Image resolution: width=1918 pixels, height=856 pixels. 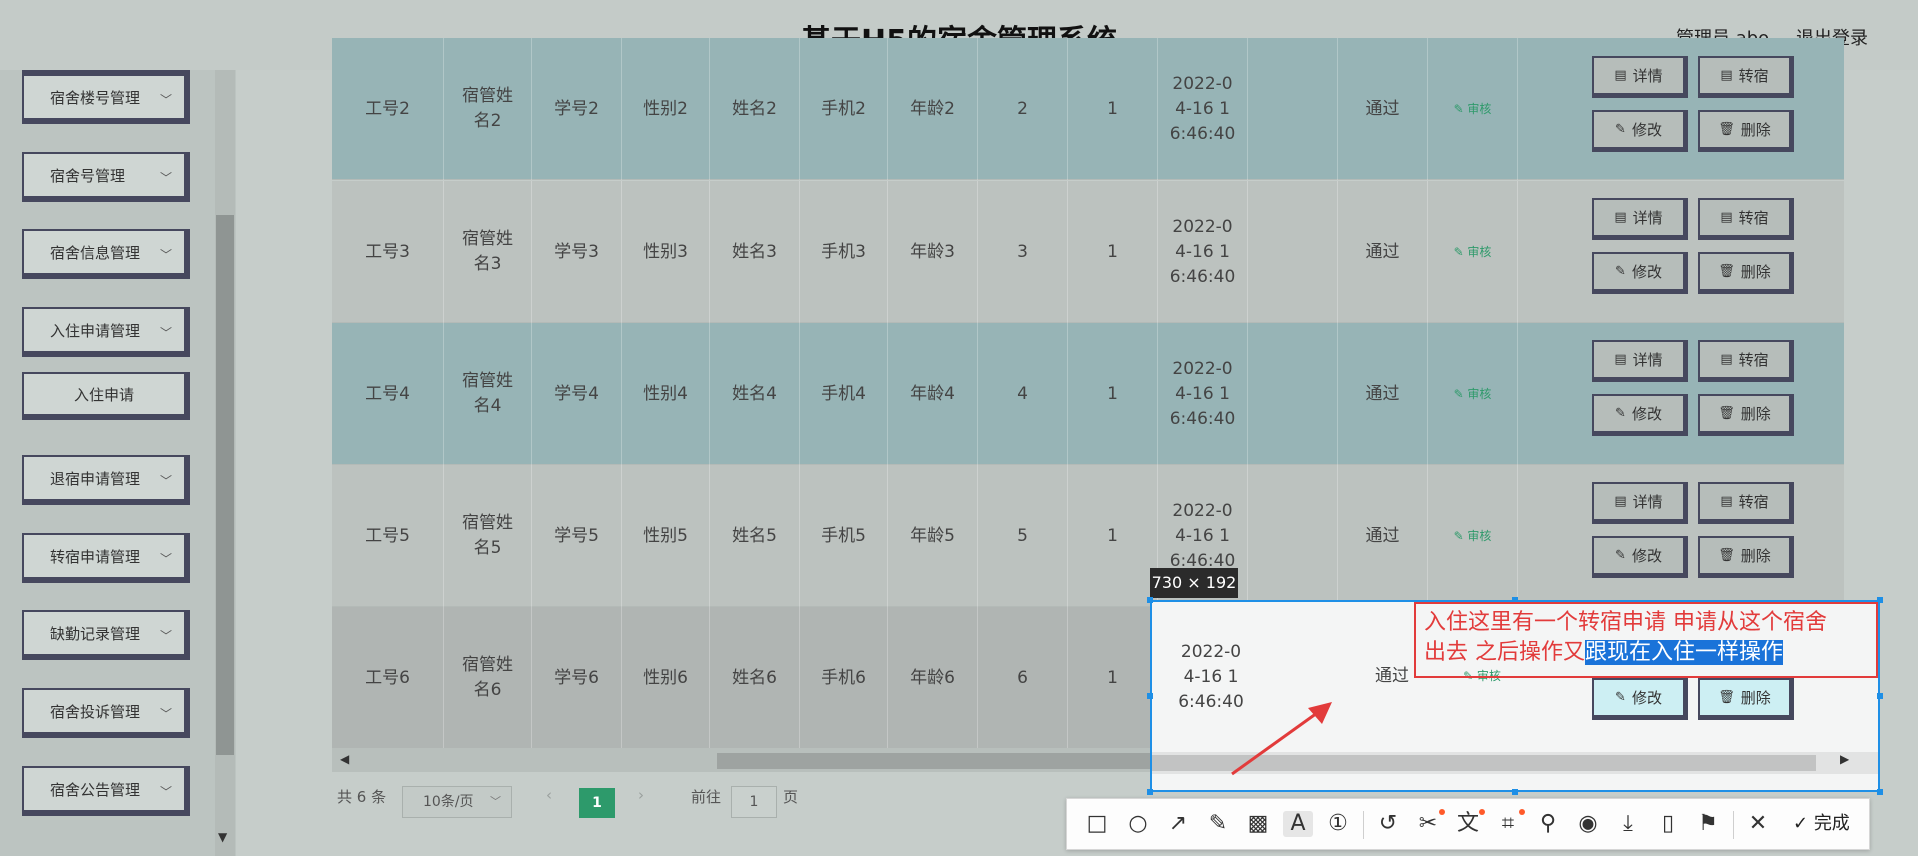 What do you see at coordinates (1138, 824) in the screenshot?
I see `ellipse-icon: ○` at bounding box center [1138, 824].